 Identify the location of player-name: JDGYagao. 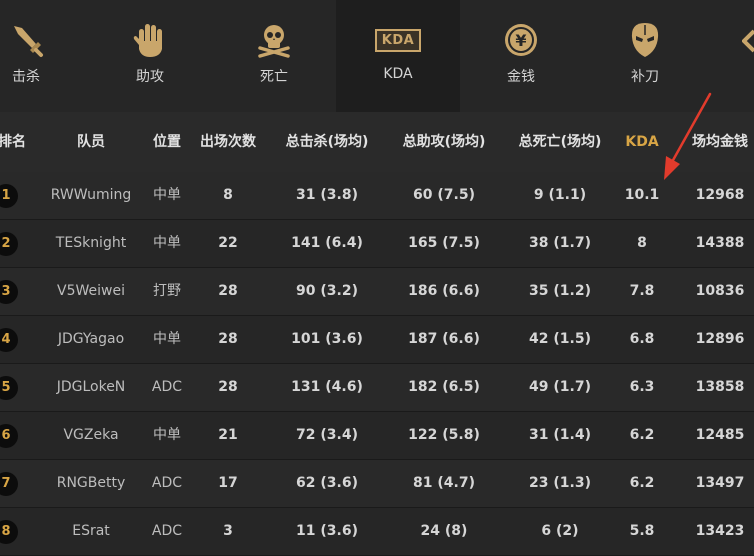
(91, 339).